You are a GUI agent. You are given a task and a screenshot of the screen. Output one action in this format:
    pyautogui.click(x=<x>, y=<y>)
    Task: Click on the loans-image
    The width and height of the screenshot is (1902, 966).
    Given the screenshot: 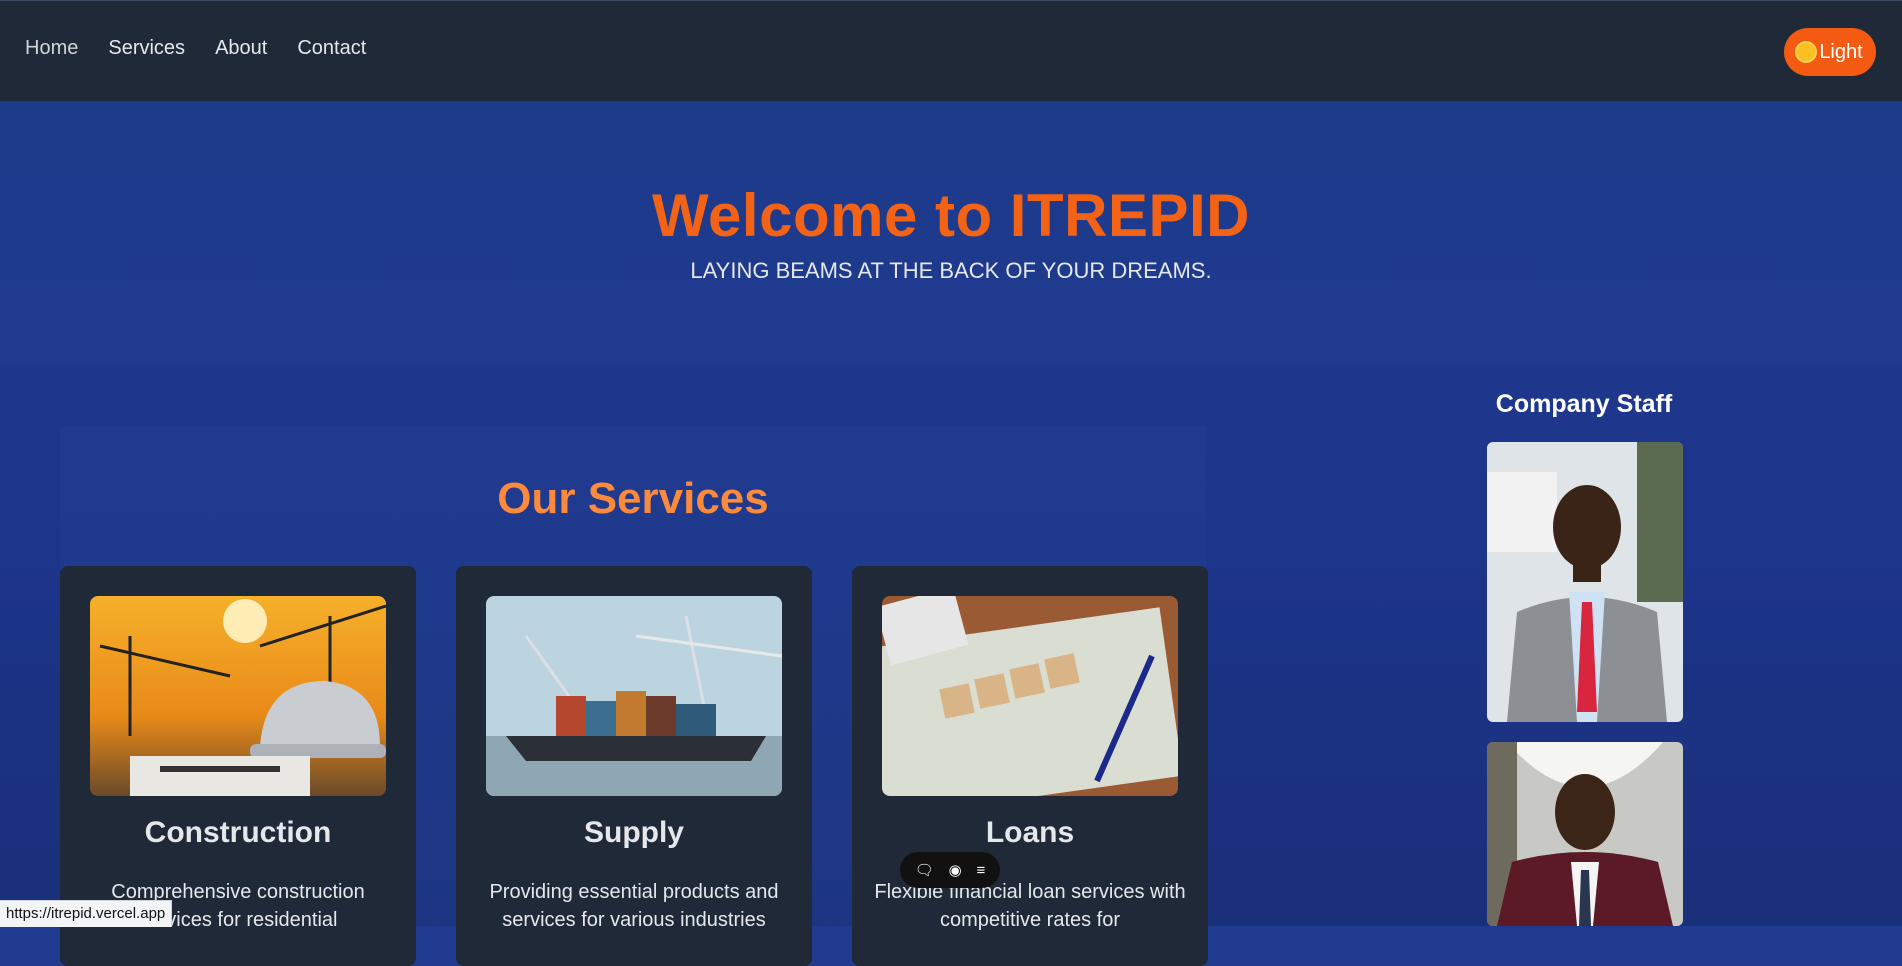 What is the action you would take?
    pyautogui.click(x=1030, y=696)
    